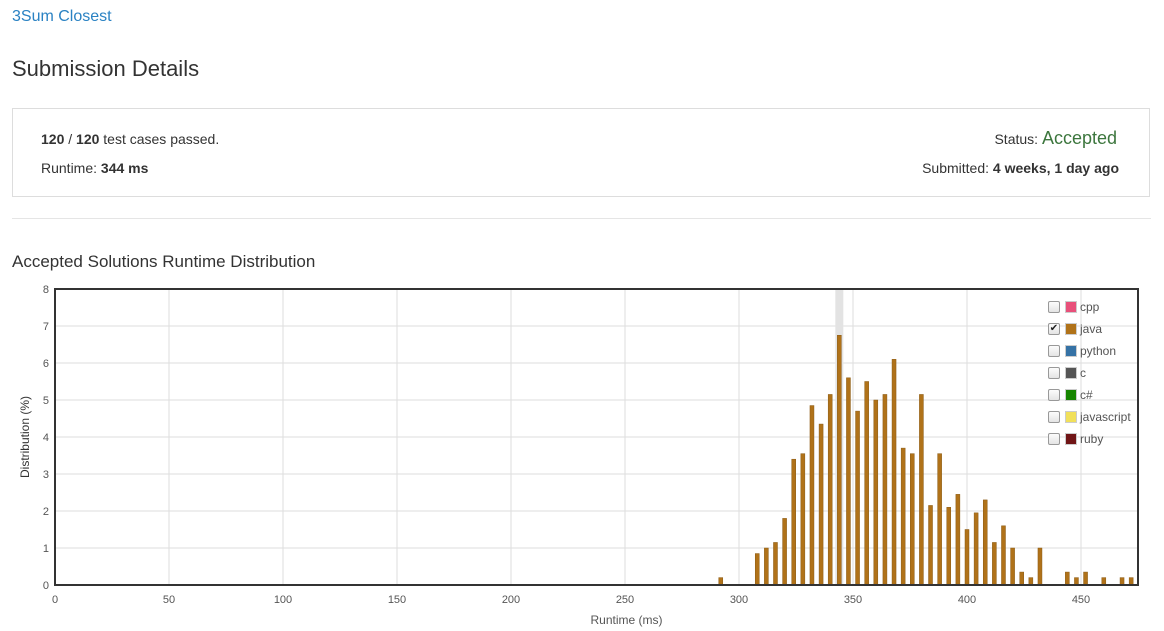  What do you see at coordinates (55, 600) in the screenshot?
I see `x-tick-label: 0` at bounding box center [55, 600].